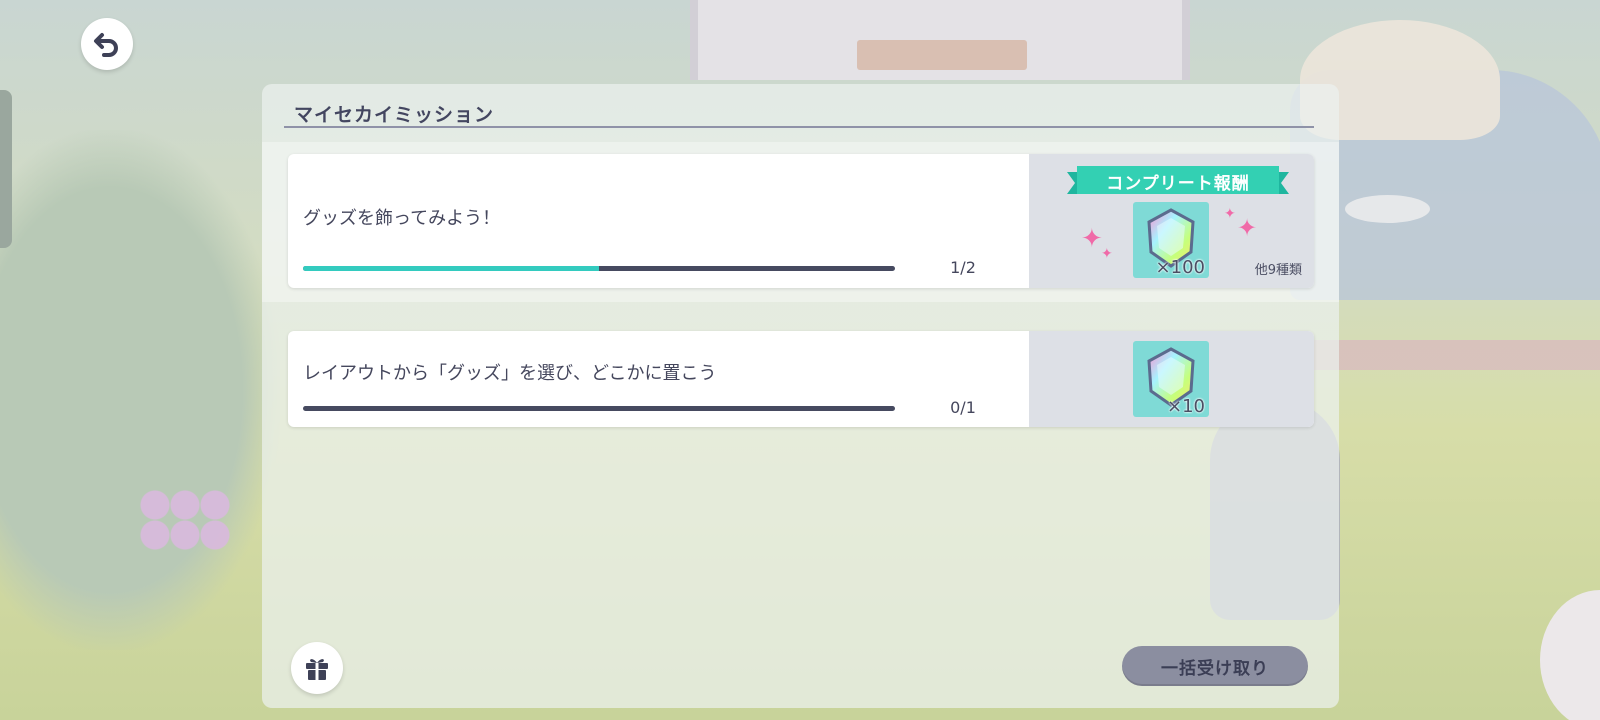 This screenshot has height=720, width=1600. What do you see at coordinates (1278, 270) in the screenshot?
I see `other-rewards-label: 他9種類` at bounding box center [1278, 270].